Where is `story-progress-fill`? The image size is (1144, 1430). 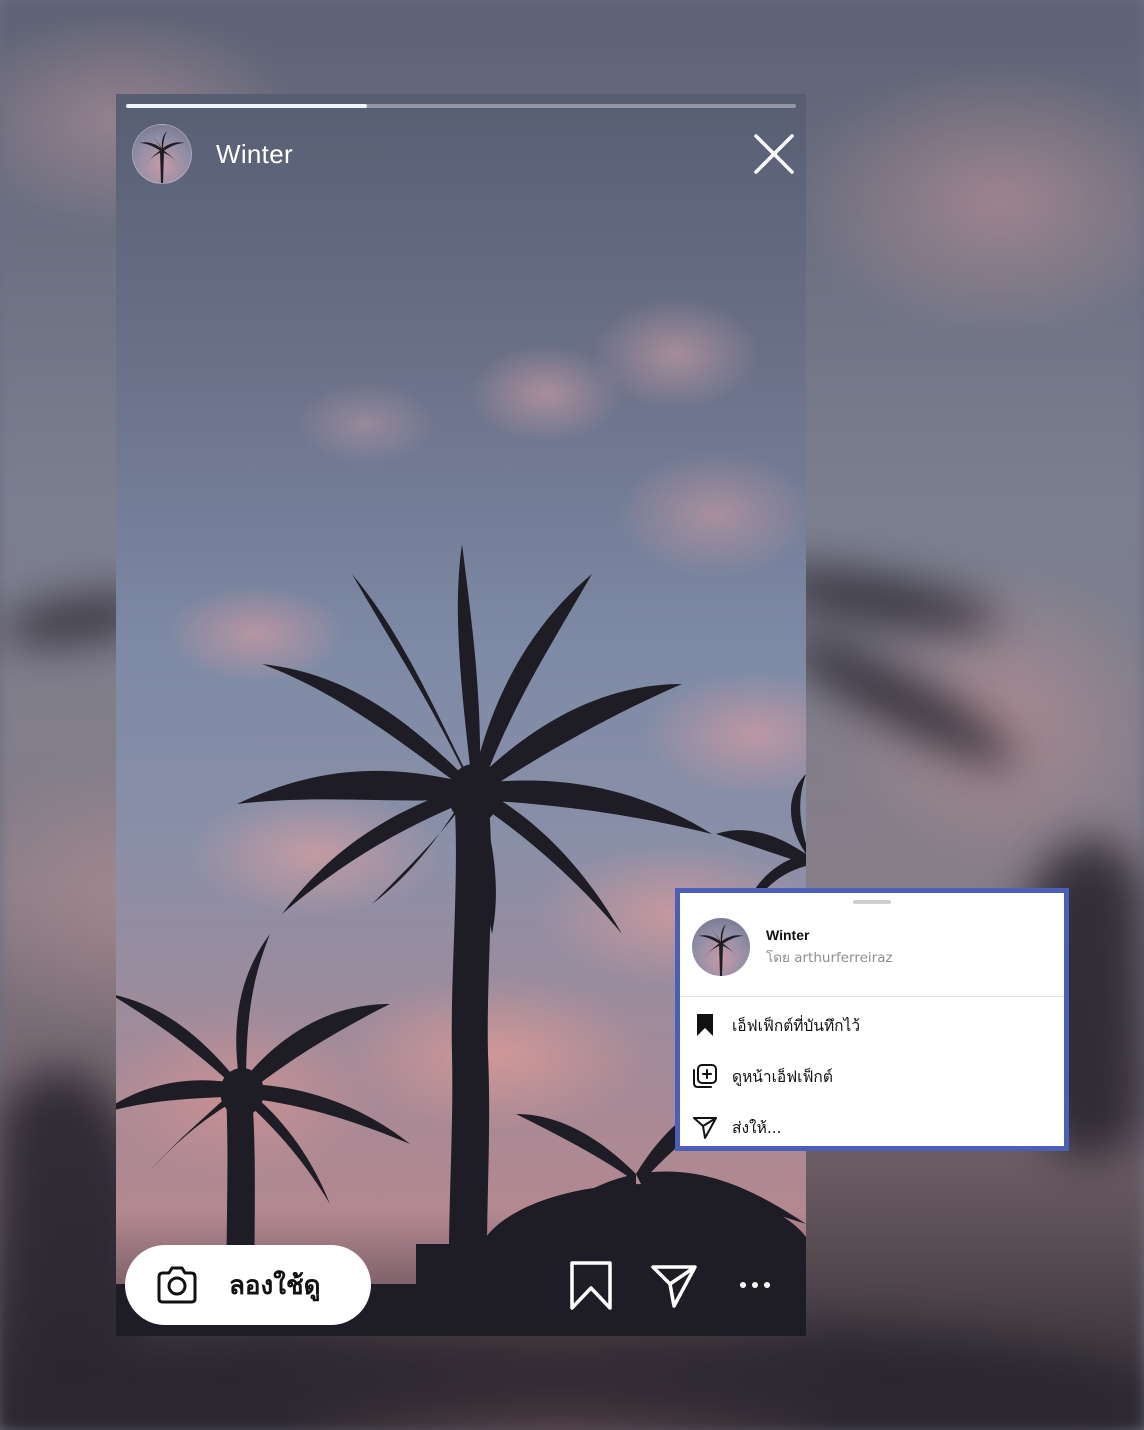 story-progress-fill is located at coordinates (247, 106).